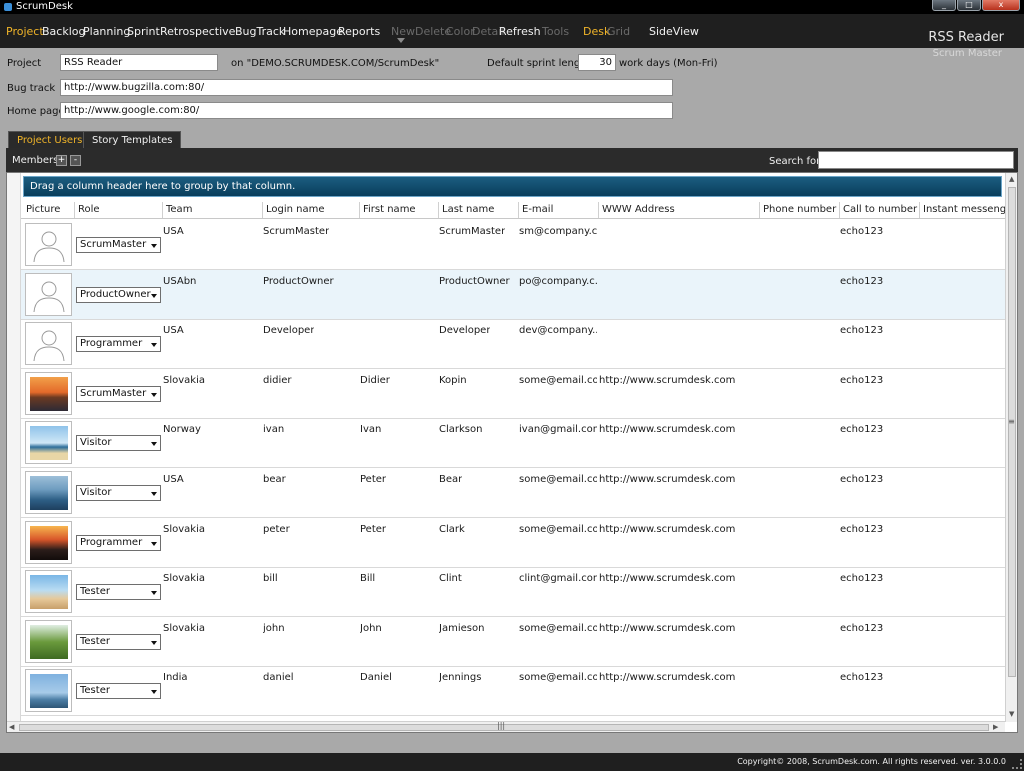  Describe the element at coordinates (139, 62) in the screenshot. I see `project-name-field: RSS Reader` at that location.